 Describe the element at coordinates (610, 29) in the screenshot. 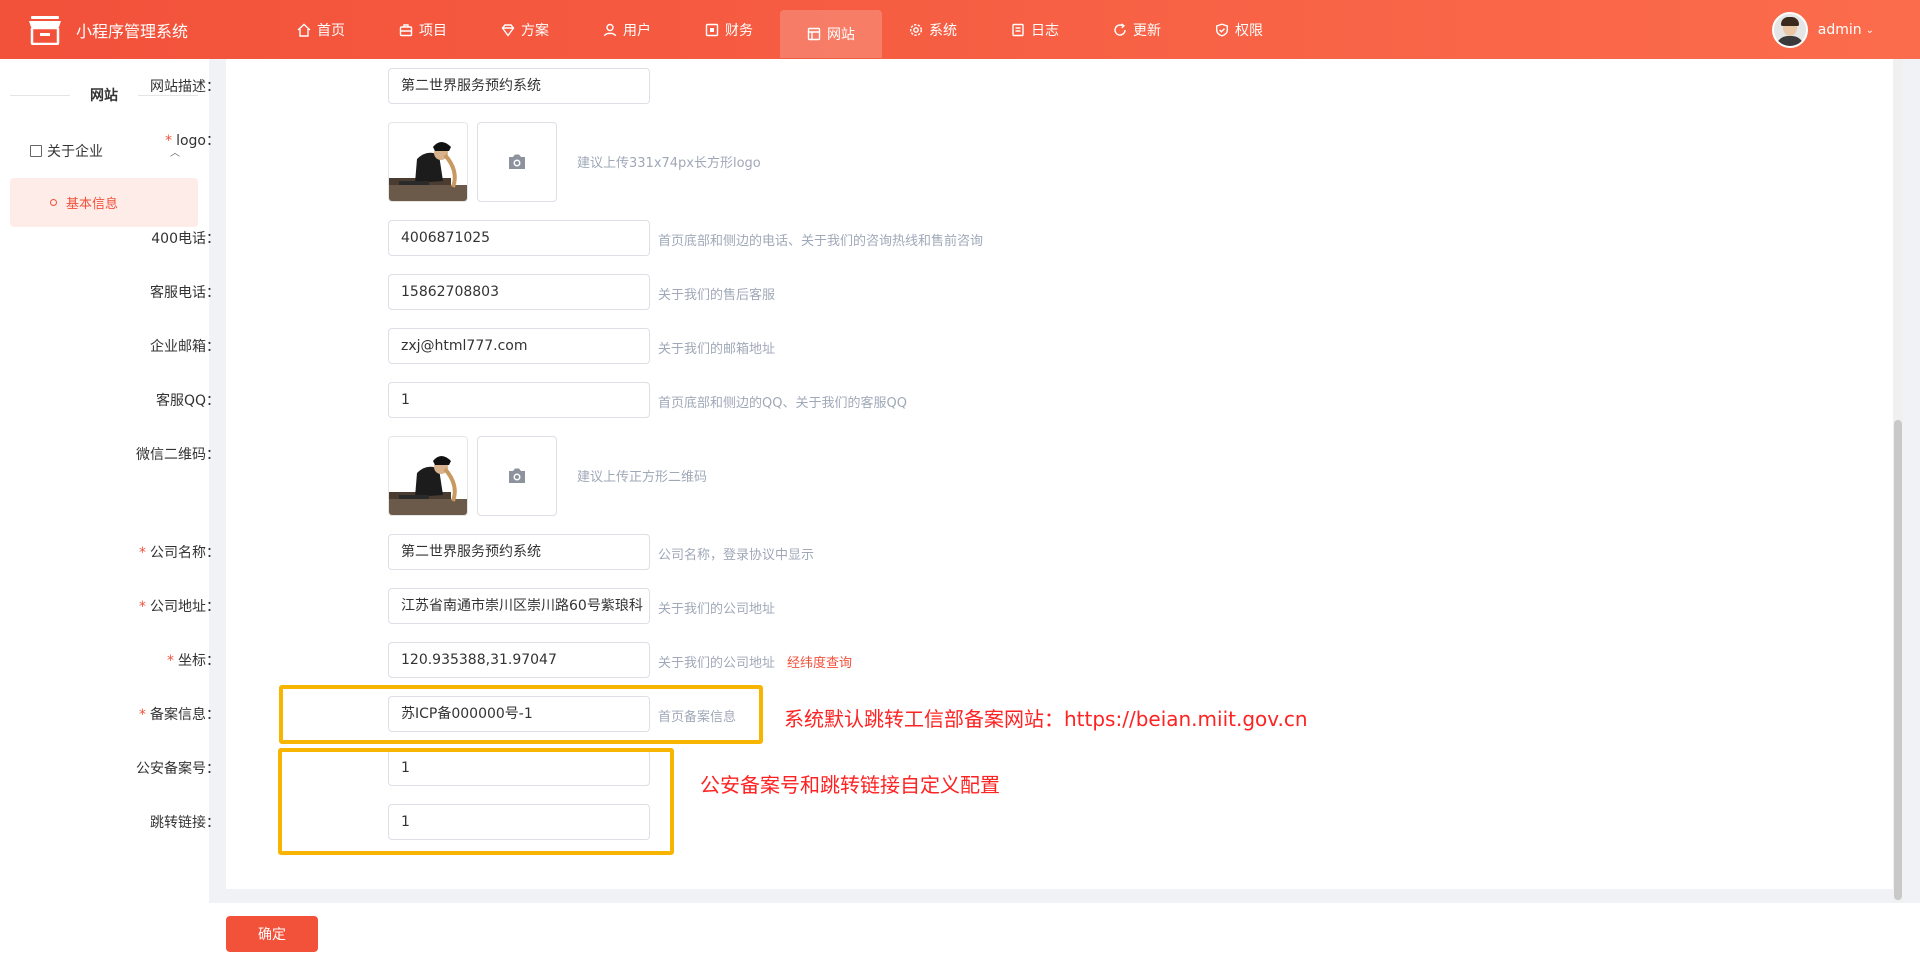

I see `user-icon` at that location.